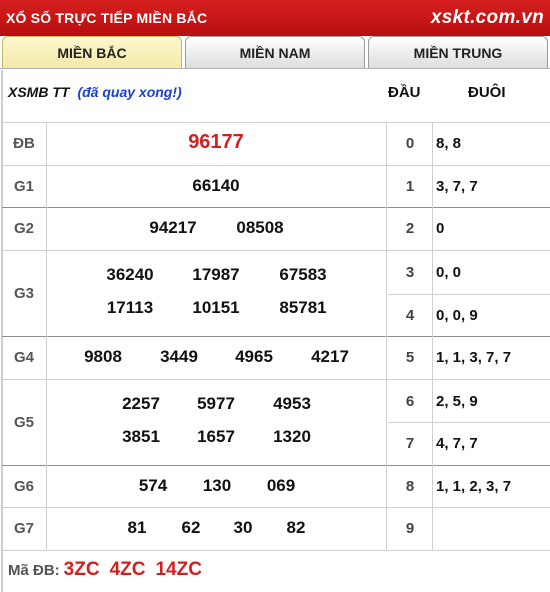  Describe the element at coordinates (23, 422) in the screenshot. I see `prize-label-g5: G5` at that location.